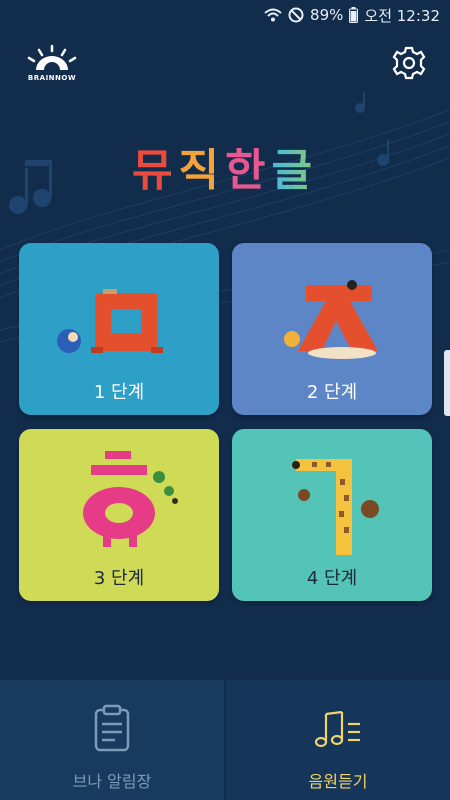 Image resolution: width=450 pixels, height=800 pixels. Describe the element at coordinates (112, 781) in the screenshot. I see `notice-board-label: 브나 알림장` at that location.